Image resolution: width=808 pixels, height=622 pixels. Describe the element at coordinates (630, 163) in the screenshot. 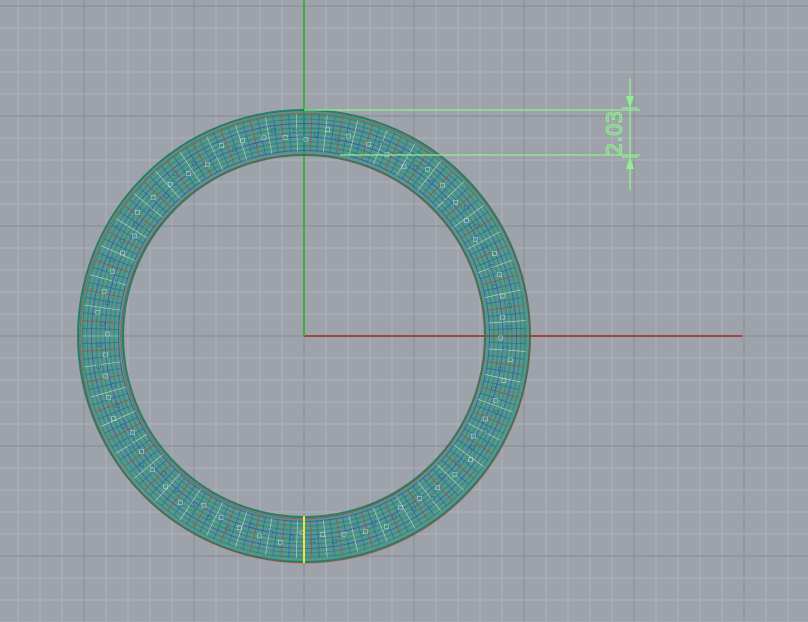

I see `dimension-arrow-bottom-icon` at that location.